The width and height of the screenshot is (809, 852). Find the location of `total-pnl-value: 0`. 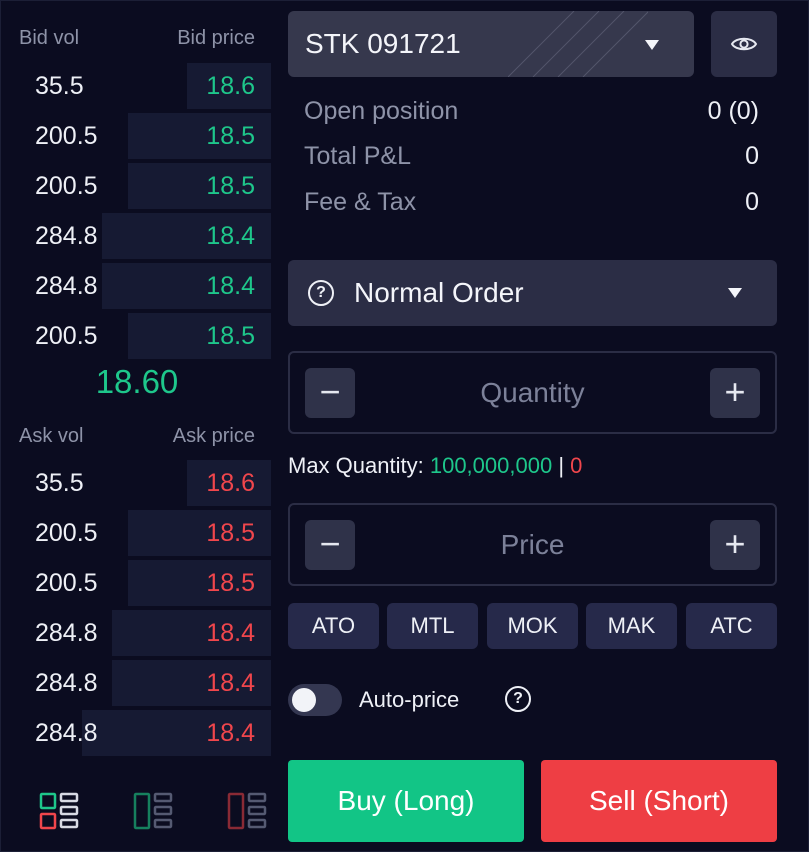

total-pnl-value: 0 is located at coordinates (752, 155).